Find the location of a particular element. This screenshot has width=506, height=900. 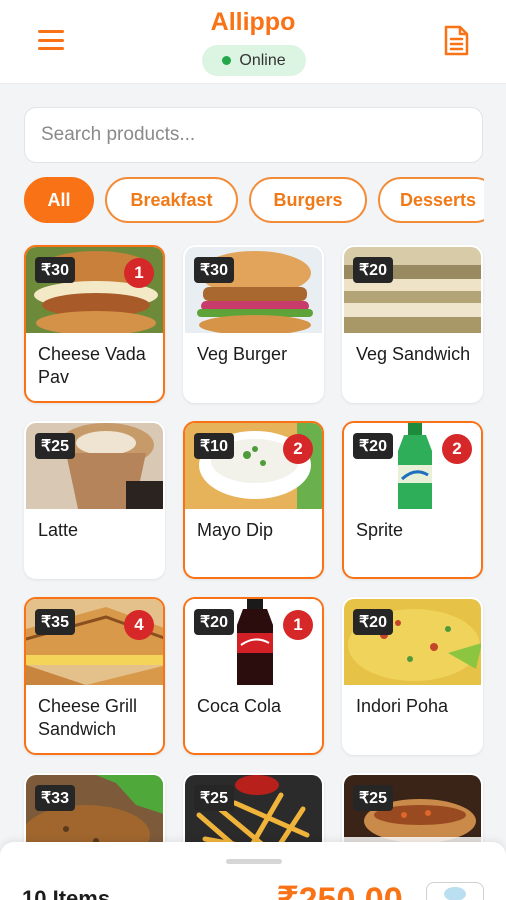

cart-total: ₹250.00 is located at coordinates (340, 890).